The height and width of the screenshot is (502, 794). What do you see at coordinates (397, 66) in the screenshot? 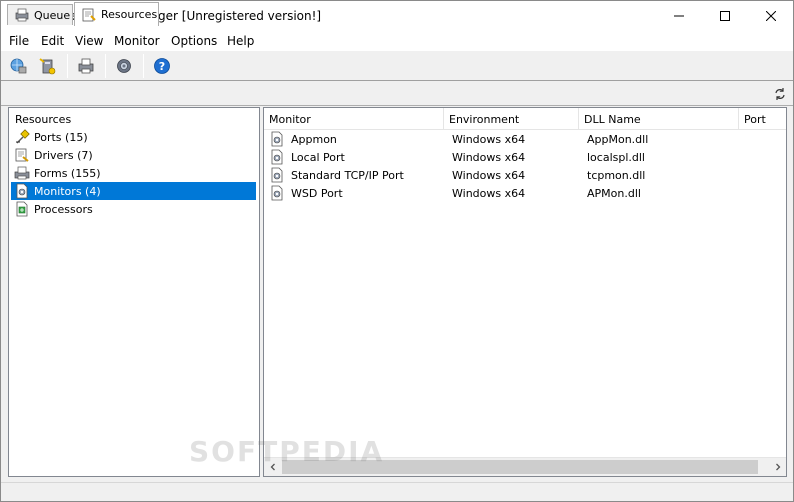
I see `toolbar: ?` at bounding box center [397, 66].